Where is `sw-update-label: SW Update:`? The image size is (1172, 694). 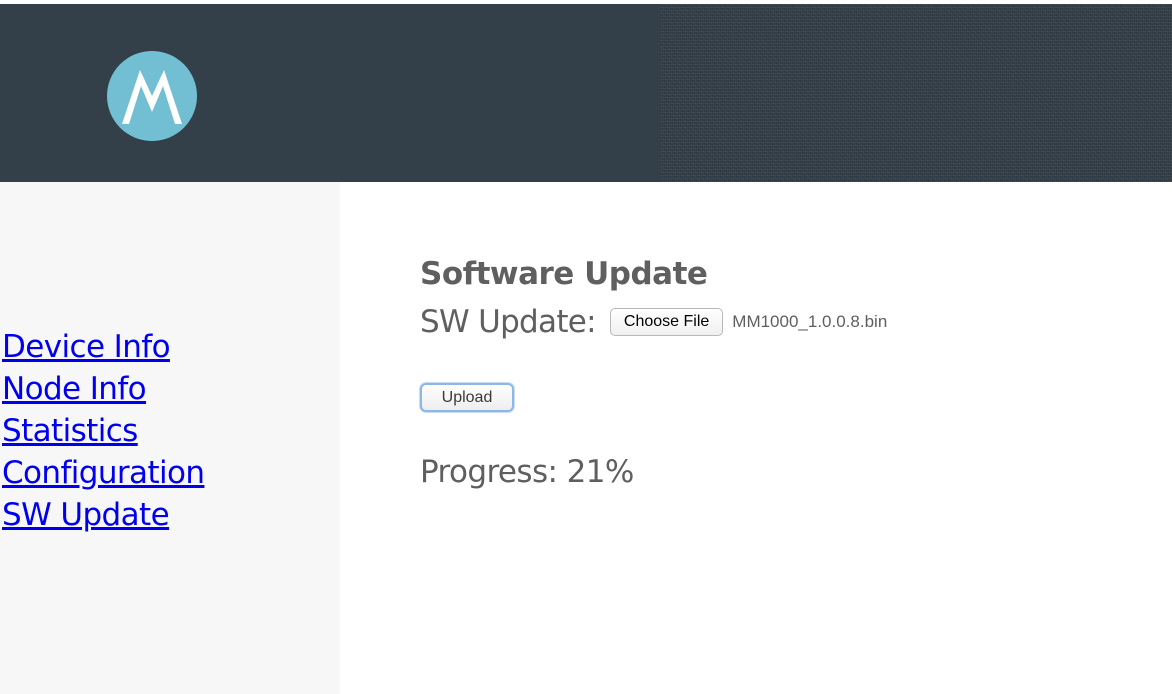 sw-update-label: SW Update: is located at coordinates (508, 322).